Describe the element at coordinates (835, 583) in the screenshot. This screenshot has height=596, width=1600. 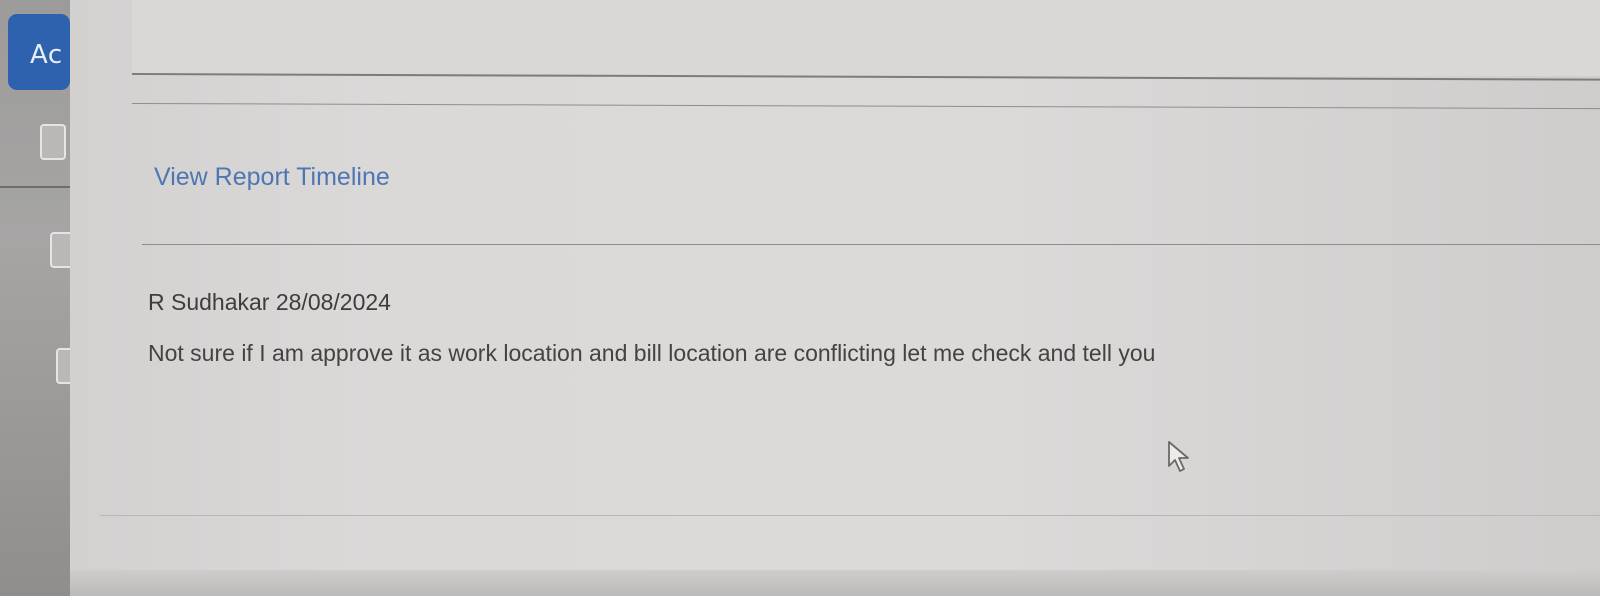
I see `panel-footer` at that location.